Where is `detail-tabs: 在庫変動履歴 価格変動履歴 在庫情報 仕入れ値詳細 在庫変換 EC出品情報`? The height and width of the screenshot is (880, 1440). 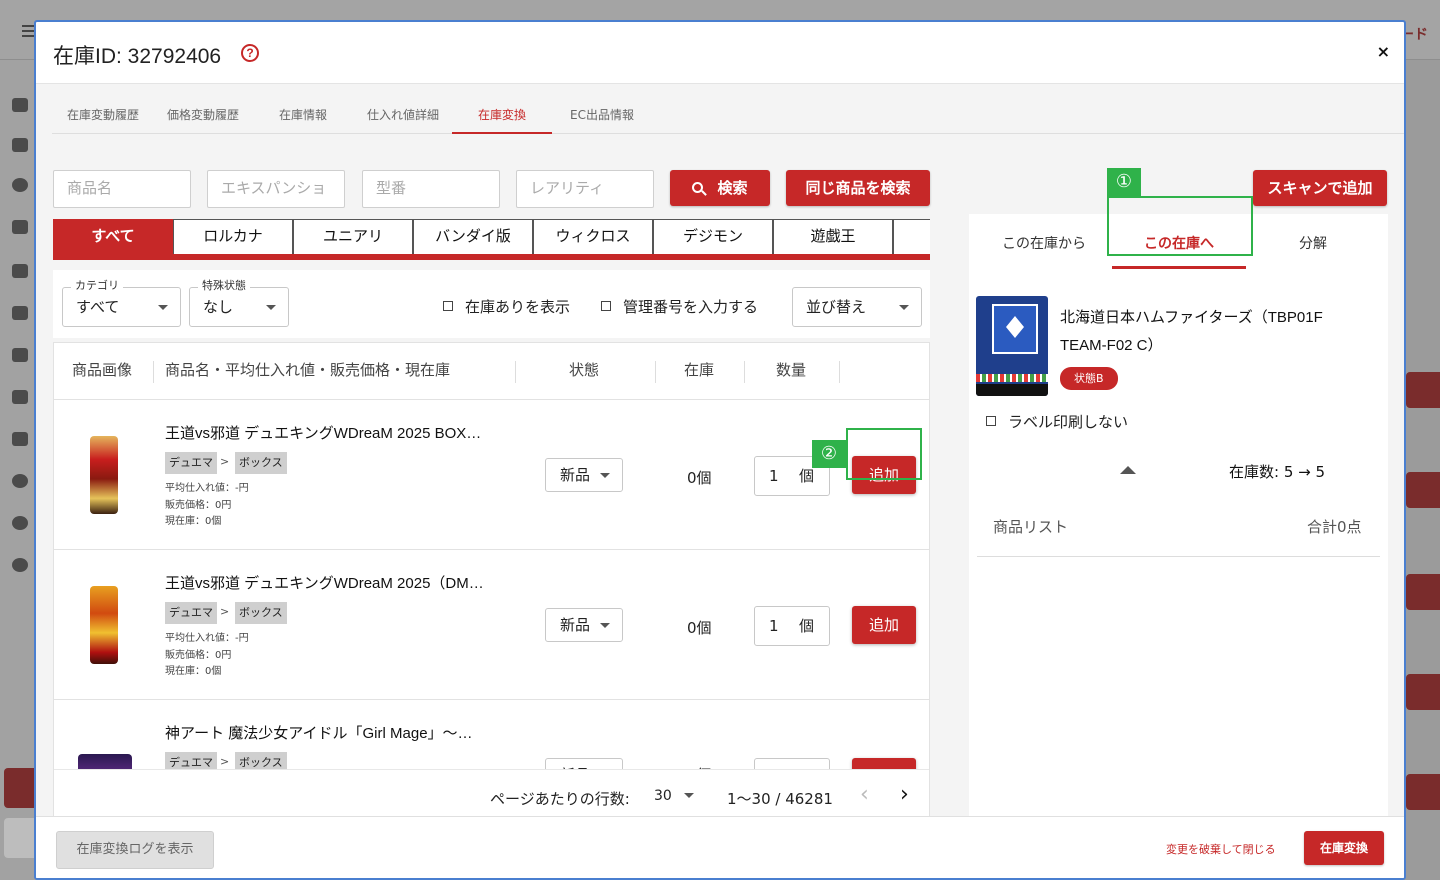
detail-tabs: 在庫変動履歴 価格変動履歴 在庫情報 仕入れ値詳細 在庫変換 EC出品情報 is located at coordinates (728, 120).